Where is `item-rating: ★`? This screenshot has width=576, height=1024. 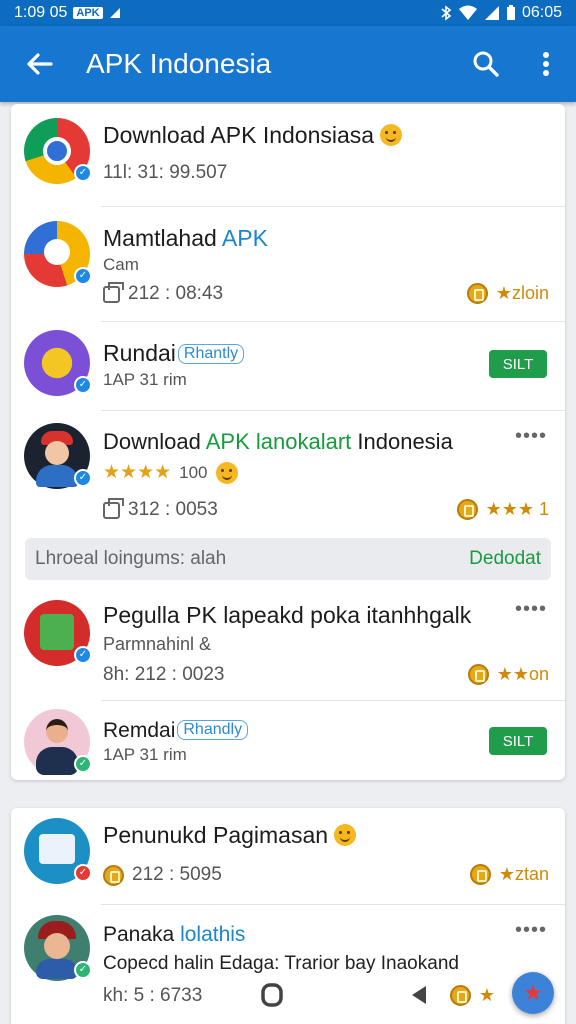
item-rating: ★ is located at coordinates (472, 995).